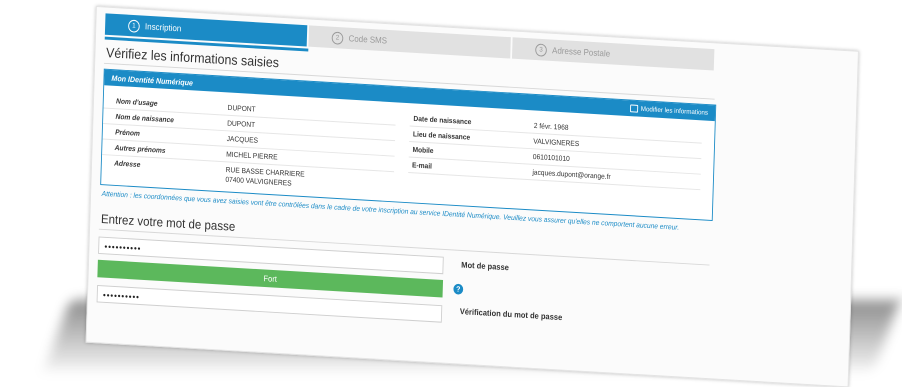 The width and height of the screenshot is (902, 387). Describe the element at coordinates (242, 139) in the screenshot. I see `field-value: JACQUES` at that location.